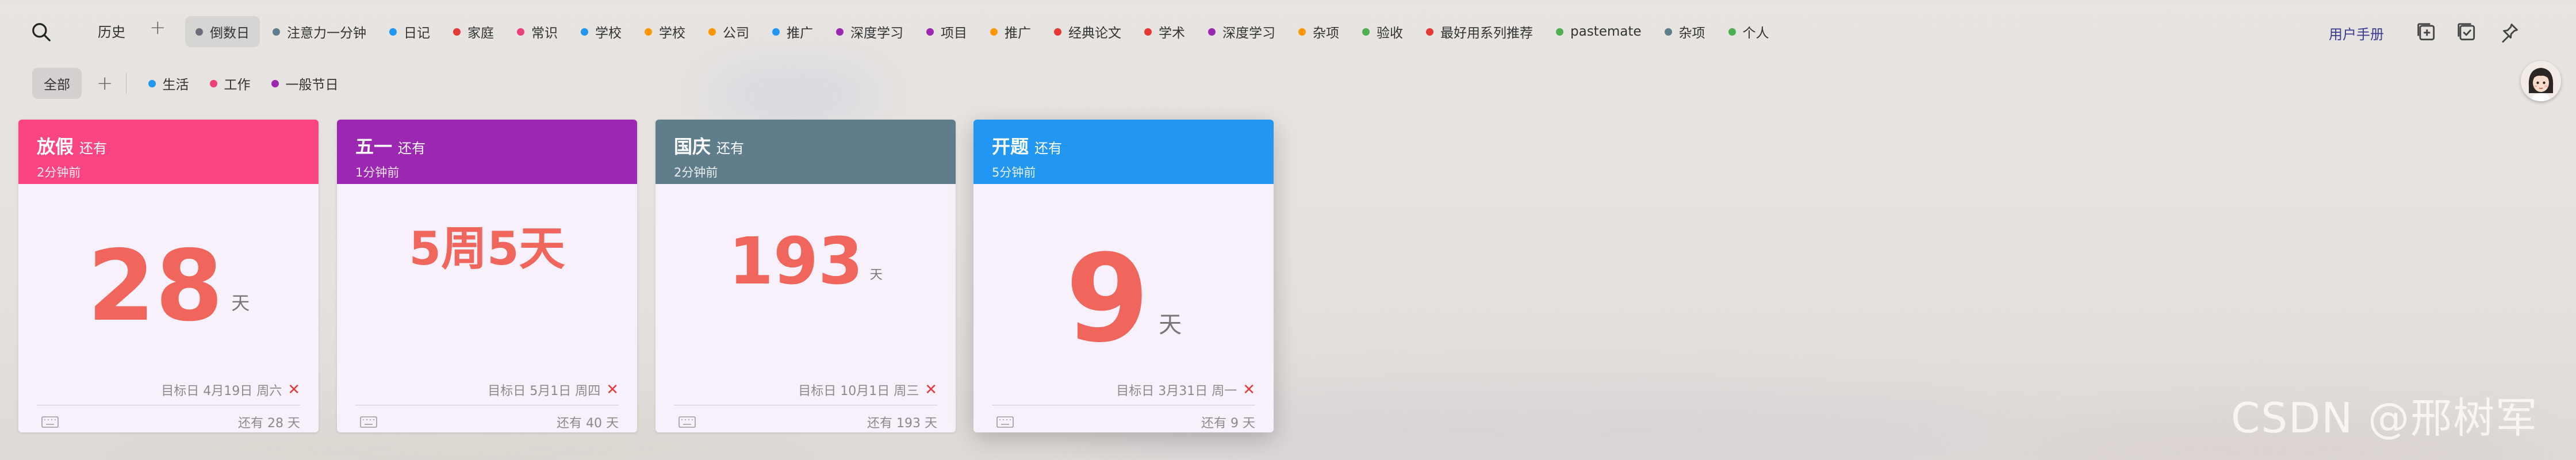  I want to click on history-link: 历史, so click(111, 31).